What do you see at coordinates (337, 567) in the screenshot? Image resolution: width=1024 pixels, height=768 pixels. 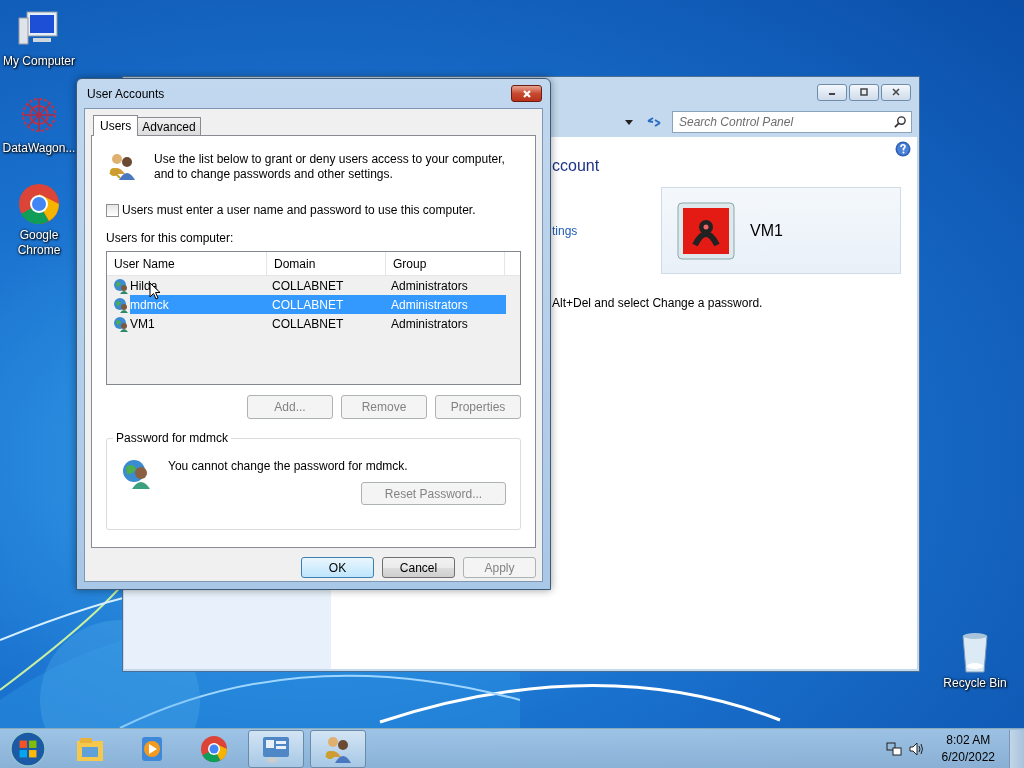 I see `dialog-button: OK` at bounding box center [337, 567].